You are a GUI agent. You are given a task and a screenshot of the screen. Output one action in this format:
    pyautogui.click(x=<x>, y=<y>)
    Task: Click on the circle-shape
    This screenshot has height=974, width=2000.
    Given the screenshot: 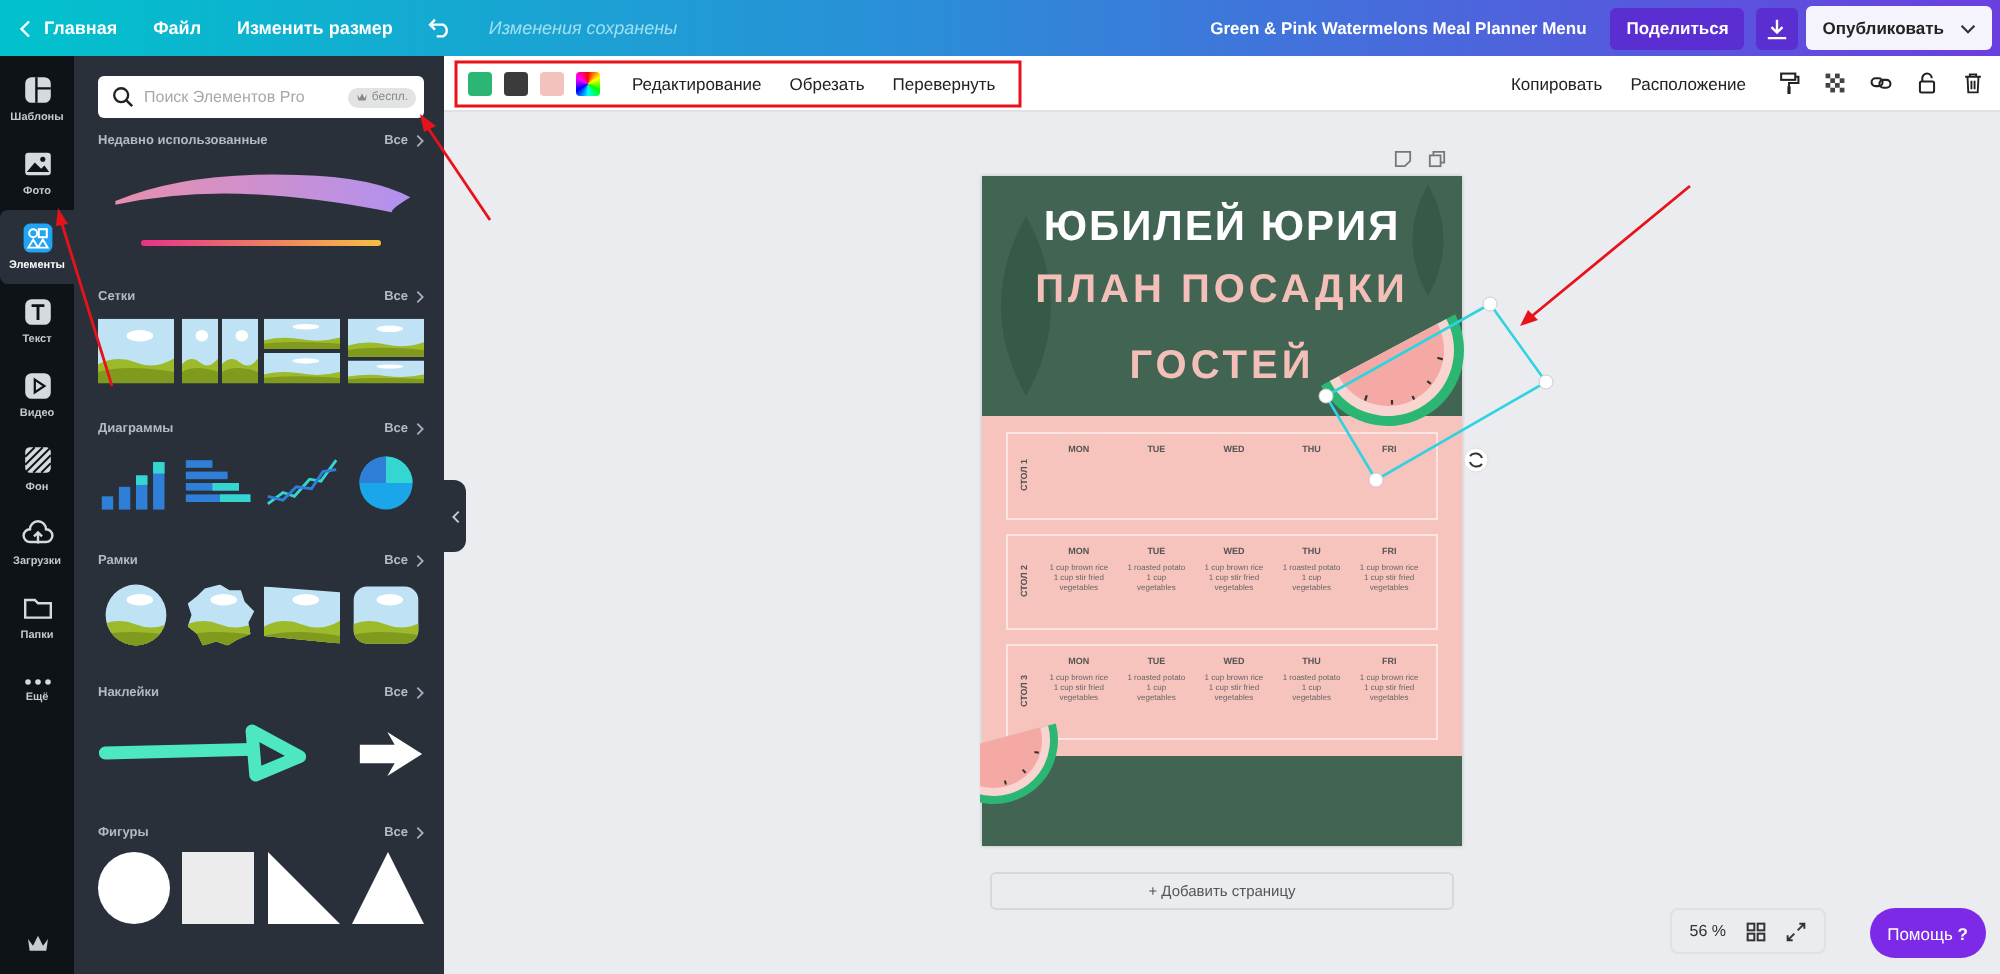 What is the action you would take?
    pyautogui.click(x=134, y=888)
    